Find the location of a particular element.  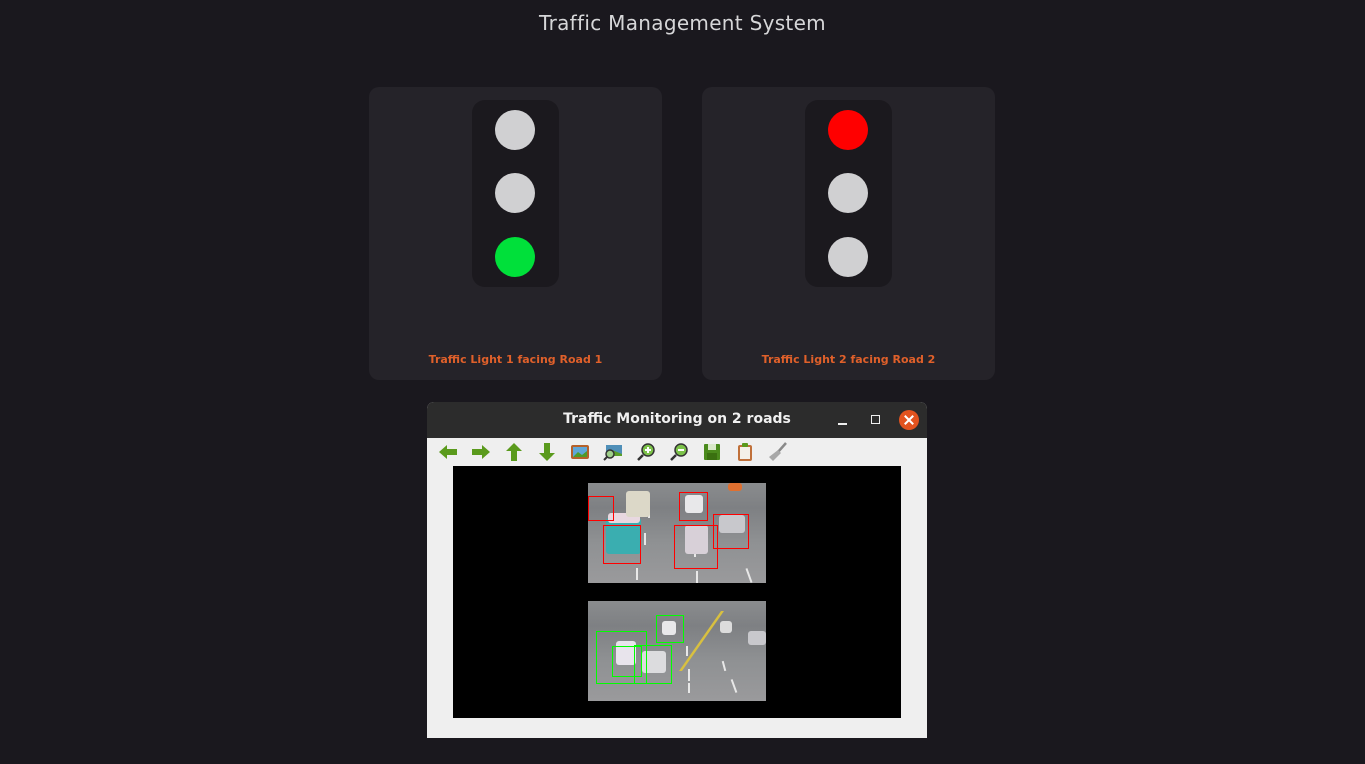

zoom-fit-button is located at coordinates (613, 452).